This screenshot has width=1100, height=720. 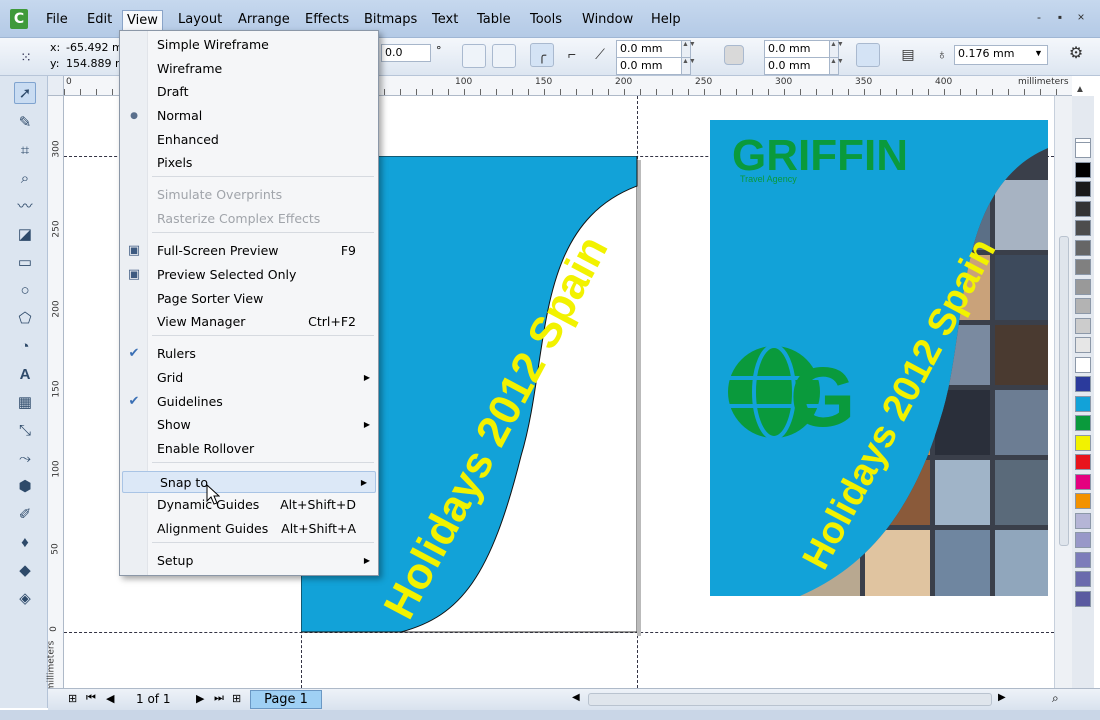 I want to click on table-tool-icon: ▦, so click(x=25, y=403).